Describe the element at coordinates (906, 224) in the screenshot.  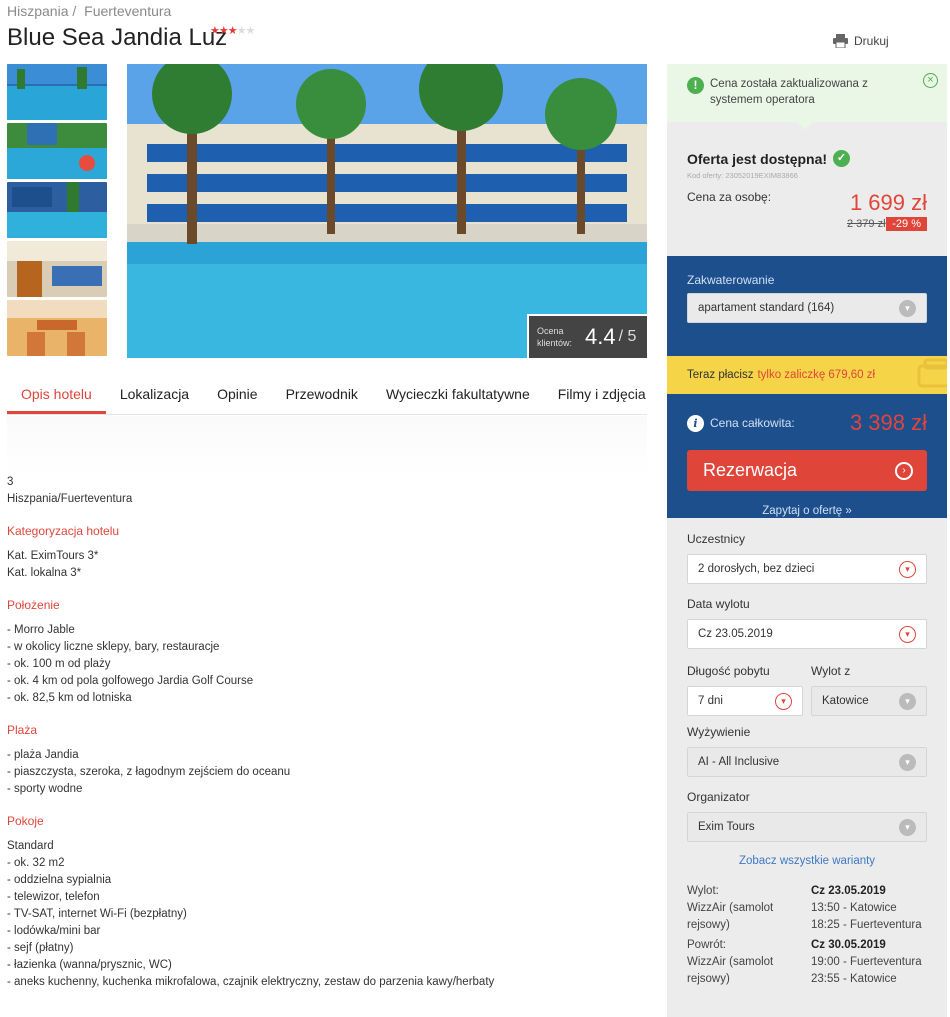
I see `discount-badge: -29 %` at that location.